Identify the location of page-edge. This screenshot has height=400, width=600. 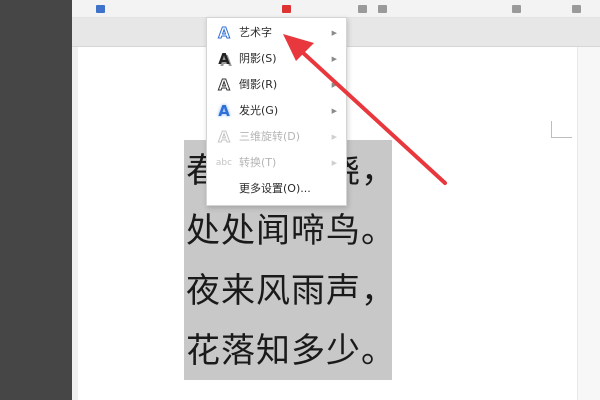
(75, 223).